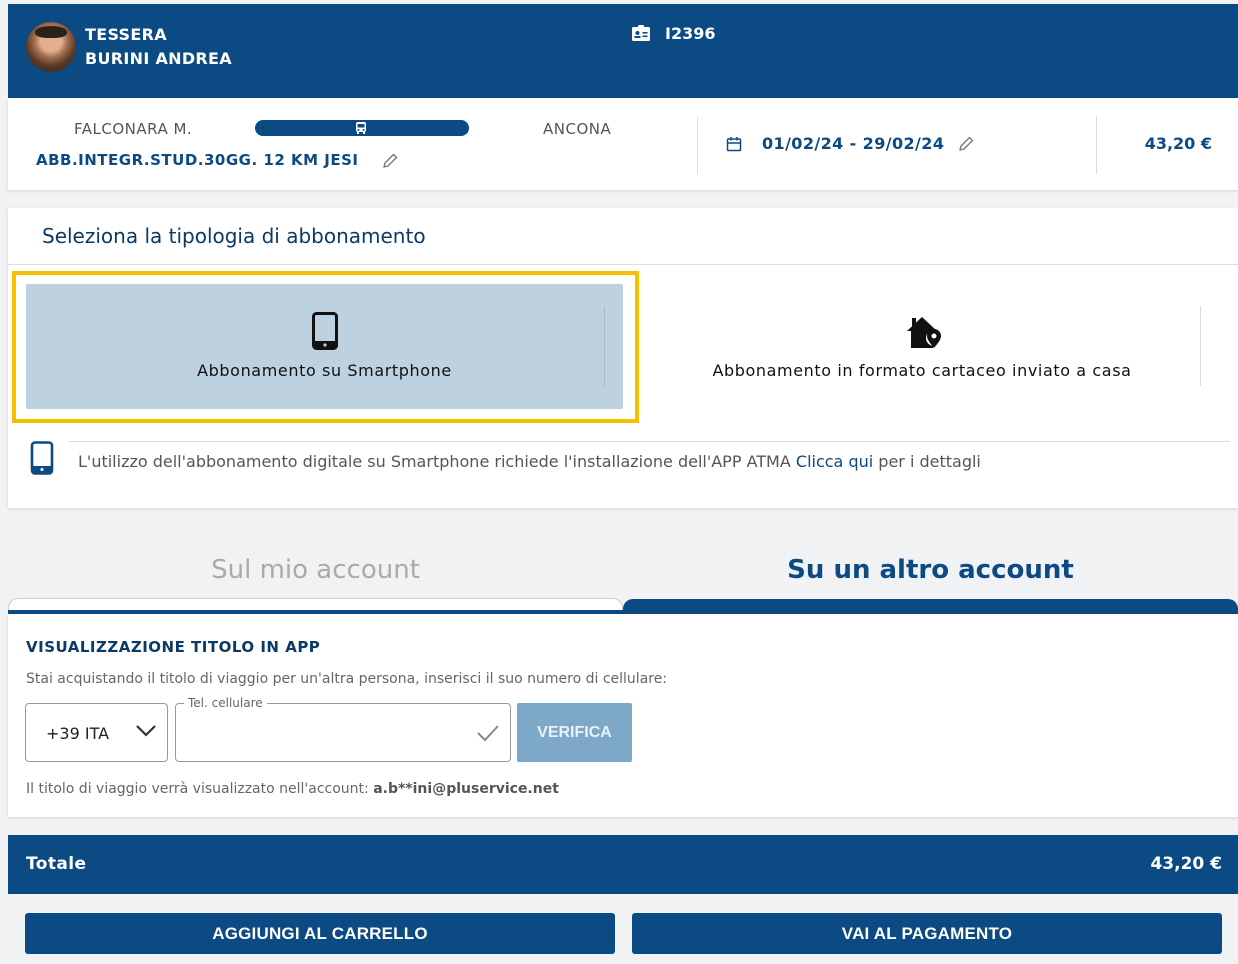 This screenshot has height=964, width=1238. I want to click on phone-label: Tel. cellulare, so click(225, 703).